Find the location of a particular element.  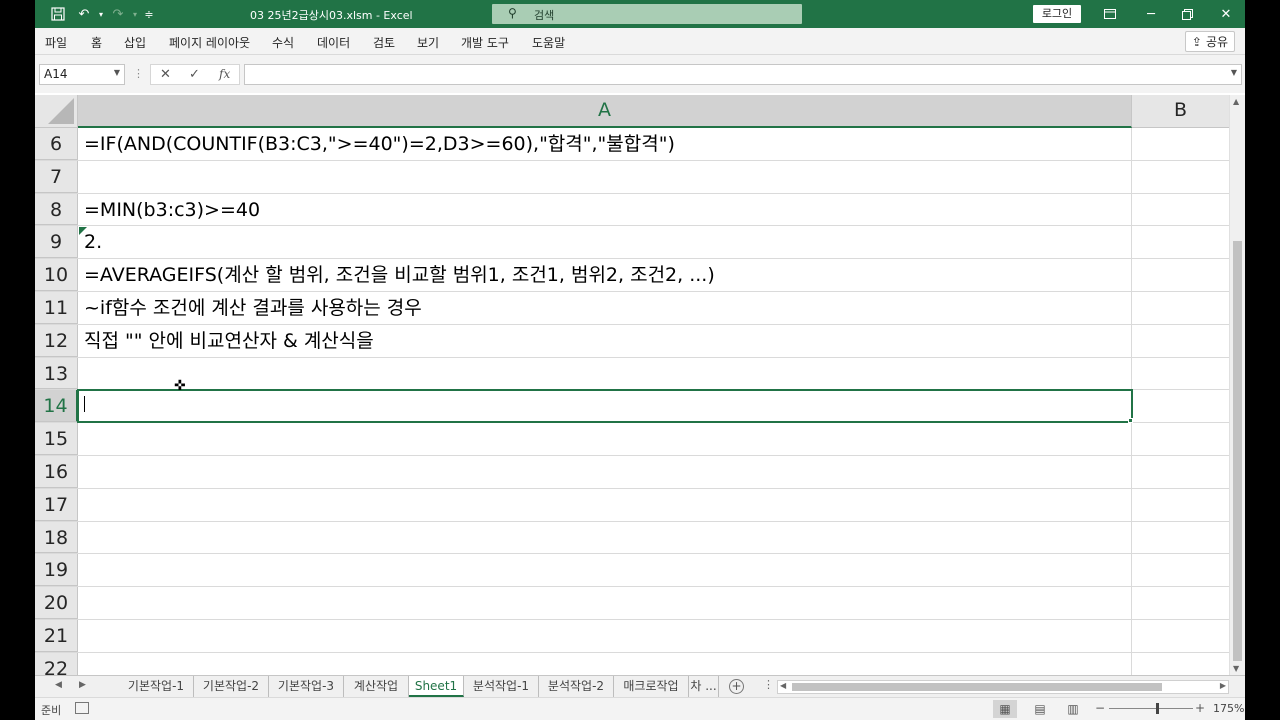

more-options-icon: ⋮ is located at coordinates (138, 73).